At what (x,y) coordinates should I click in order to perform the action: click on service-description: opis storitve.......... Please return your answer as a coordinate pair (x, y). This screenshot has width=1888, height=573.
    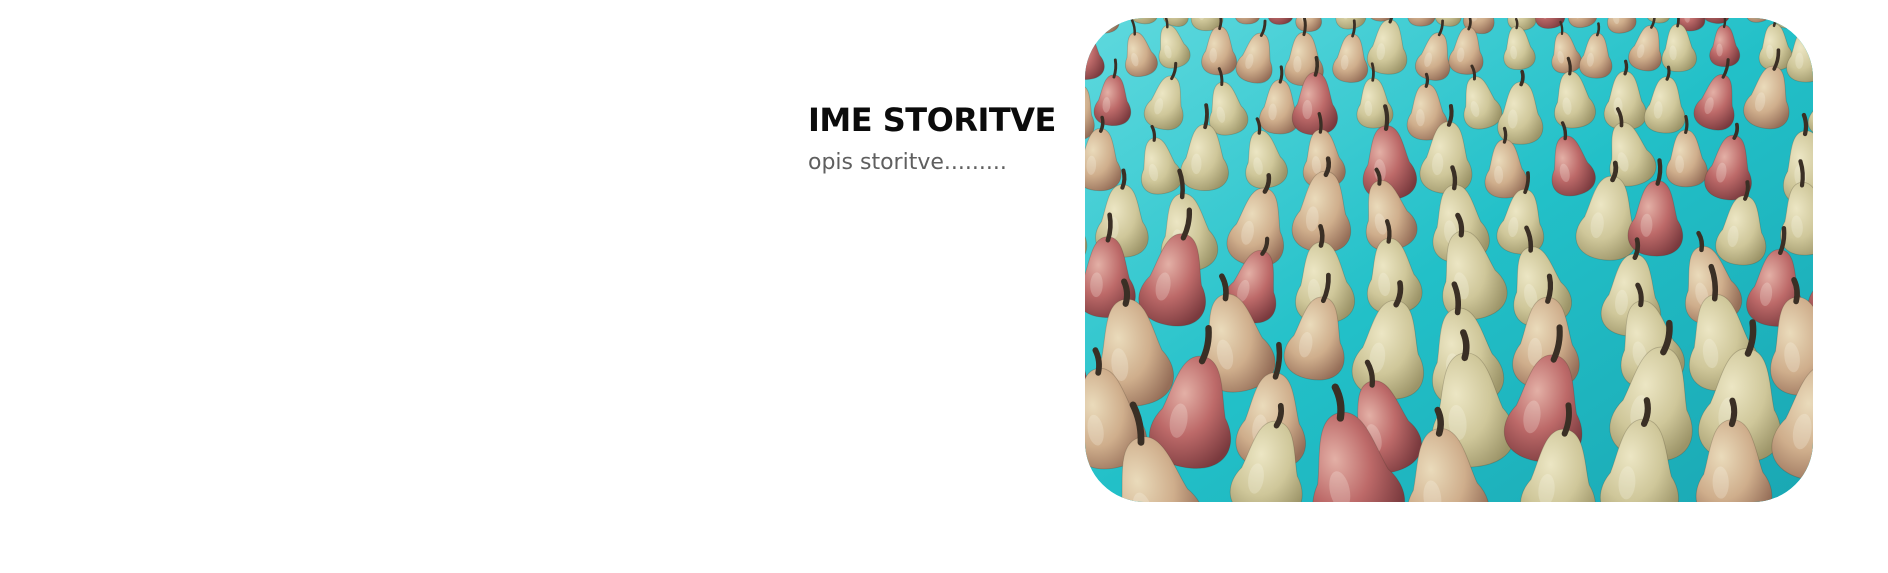
    Looking at the image, I should click on (907, 162).